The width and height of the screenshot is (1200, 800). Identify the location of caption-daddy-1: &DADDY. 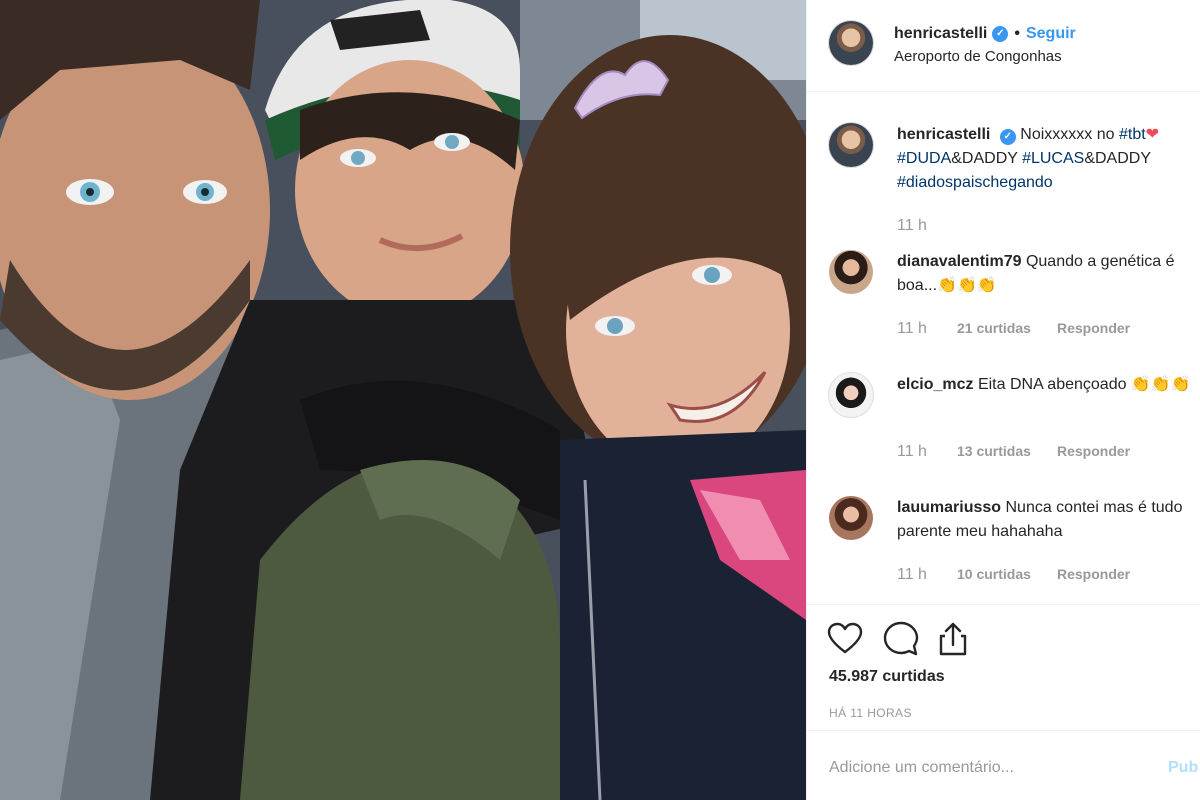
(987, 158).